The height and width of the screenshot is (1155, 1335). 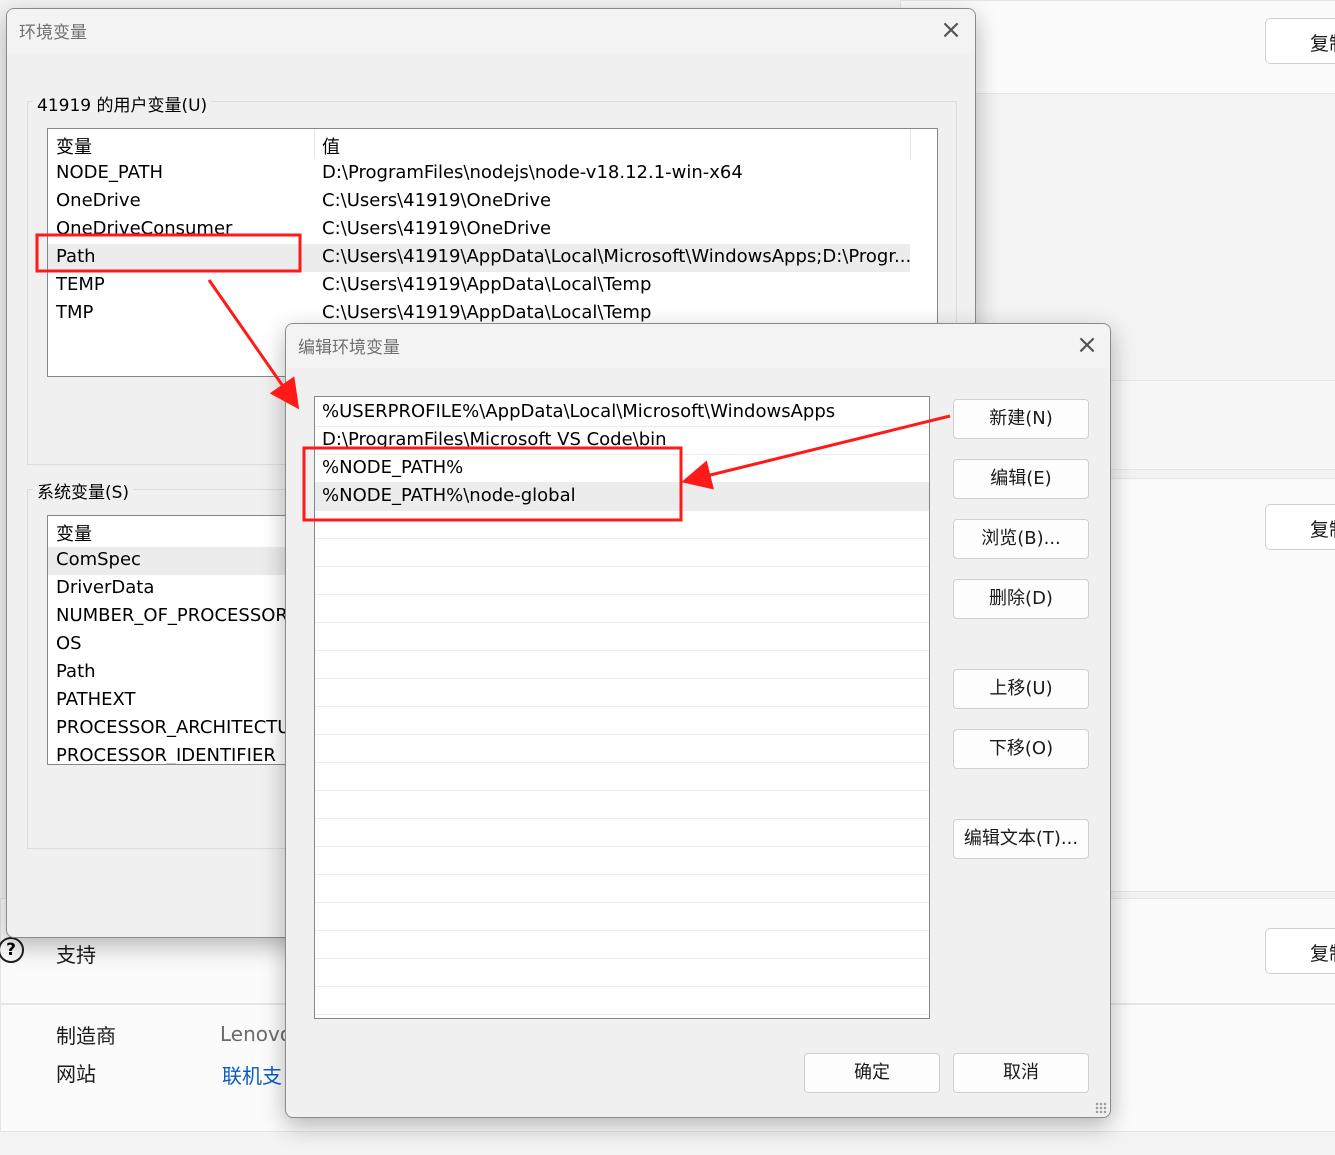 I want to click on table-row: OneDriveConsumer C:\Users\41919\OneDrive, so click(x=492, y=230).